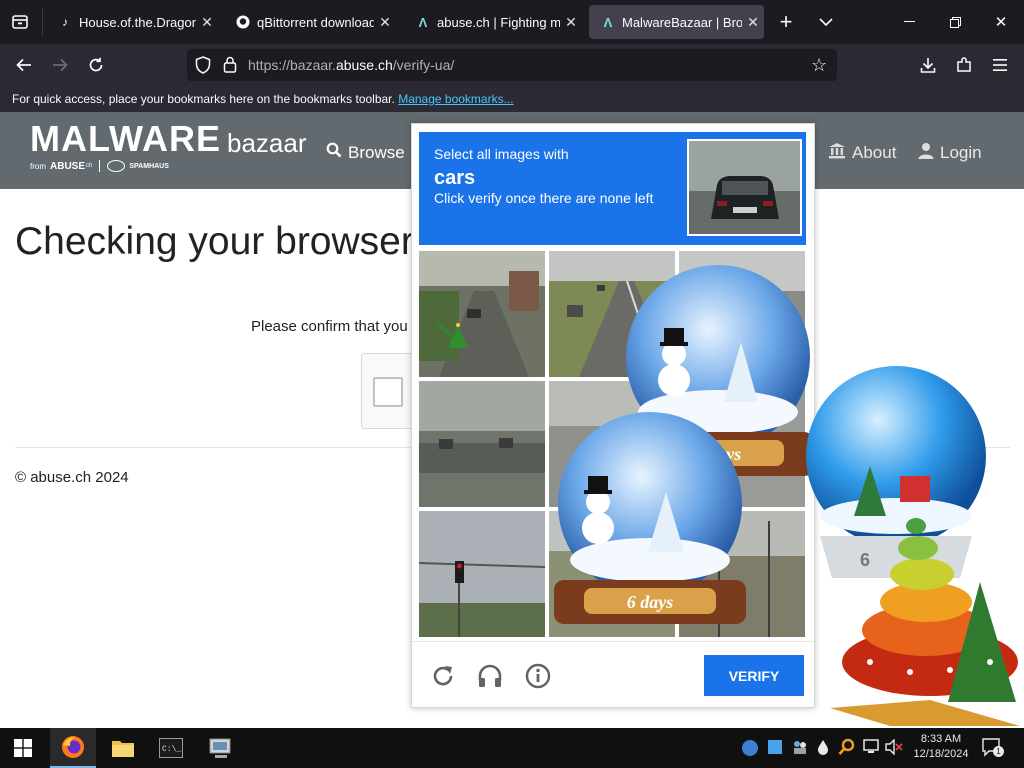  Describe the element at coordinates (941, 754) in the screenshot. I see `clock-date: 12/18/2024` at that location.